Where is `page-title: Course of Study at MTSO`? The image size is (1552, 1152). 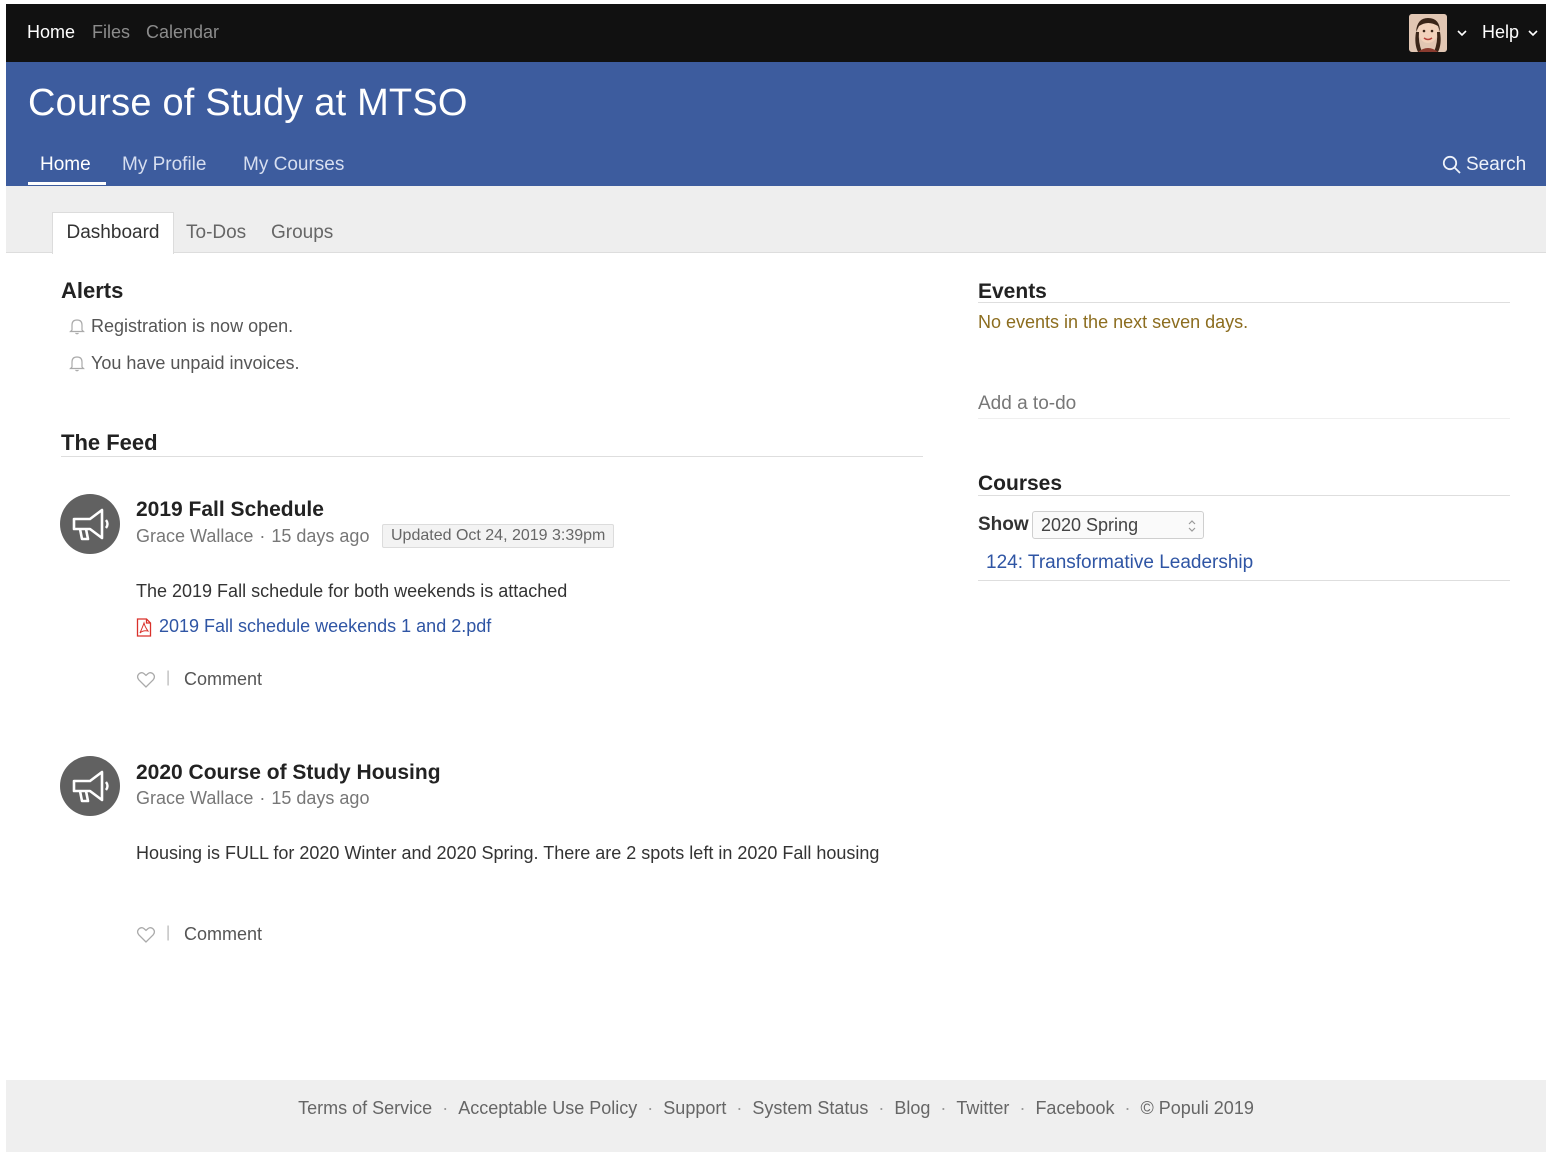
page-title: Course of Study at MTSO is located at coordinates (248, 103).